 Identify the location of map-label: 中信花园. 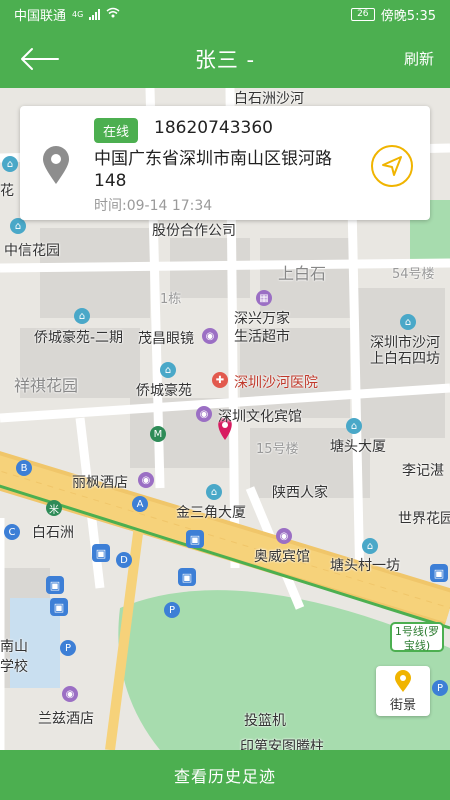
(32, 251).